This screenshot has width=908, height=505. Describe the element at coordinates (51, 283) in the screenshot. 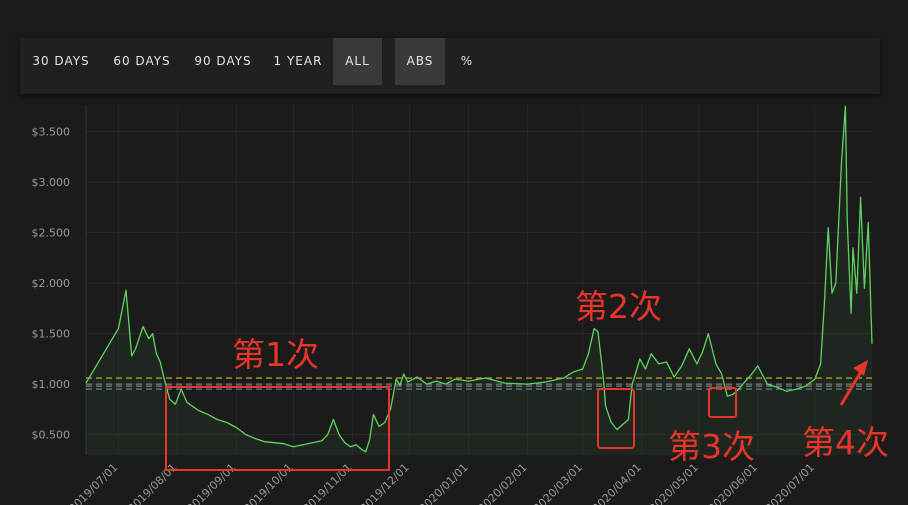

I see `y-tick-label: $2.000` at that location.